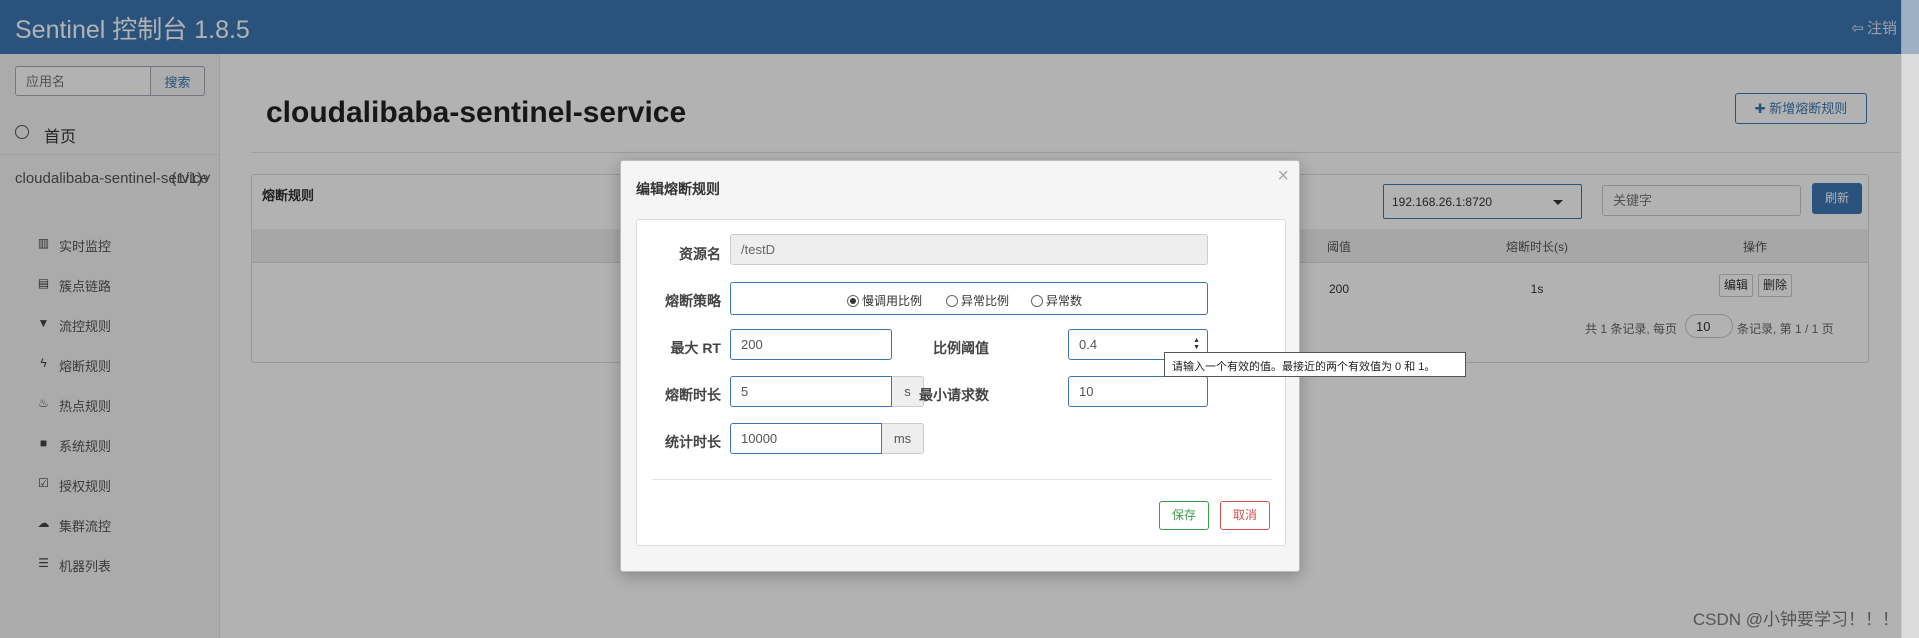  I want to click on close-icon: ×, so click(1283, 176).